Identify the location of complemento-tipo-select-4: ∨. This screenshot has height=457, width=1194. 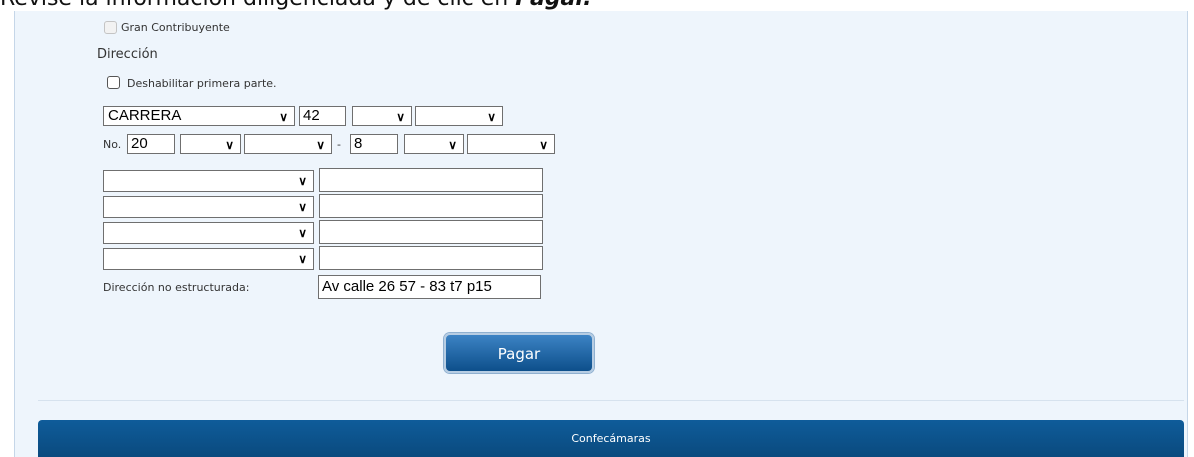
(208, 259).